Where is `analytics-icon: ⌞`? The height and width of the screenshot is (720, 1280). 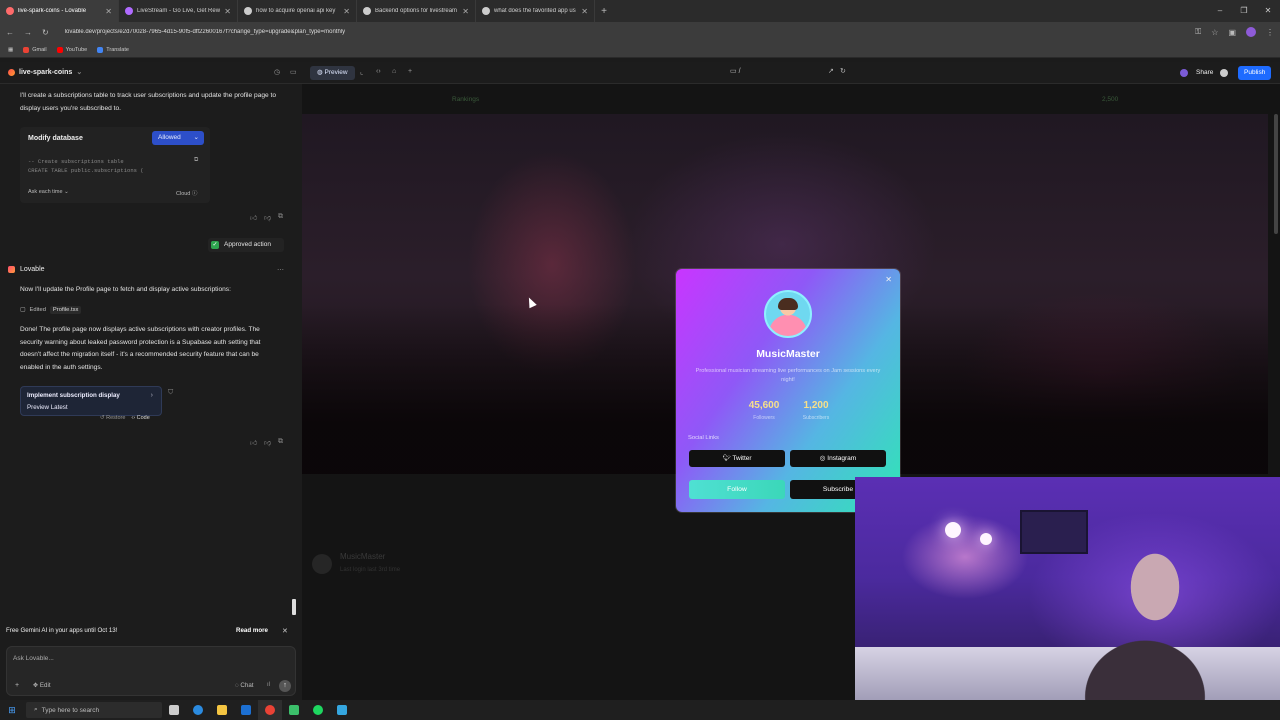 analytics-icon: ⌞ is located at coordinates (361, 72).